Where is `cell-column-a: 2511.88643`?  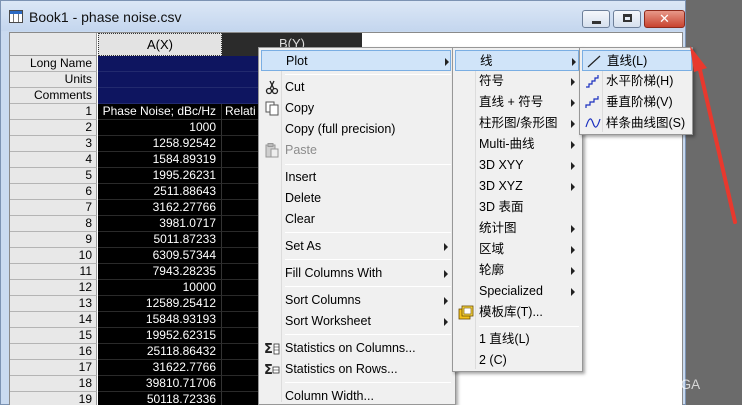
cell-column-a: 2511.88643 is located at coordinates (160, 192).